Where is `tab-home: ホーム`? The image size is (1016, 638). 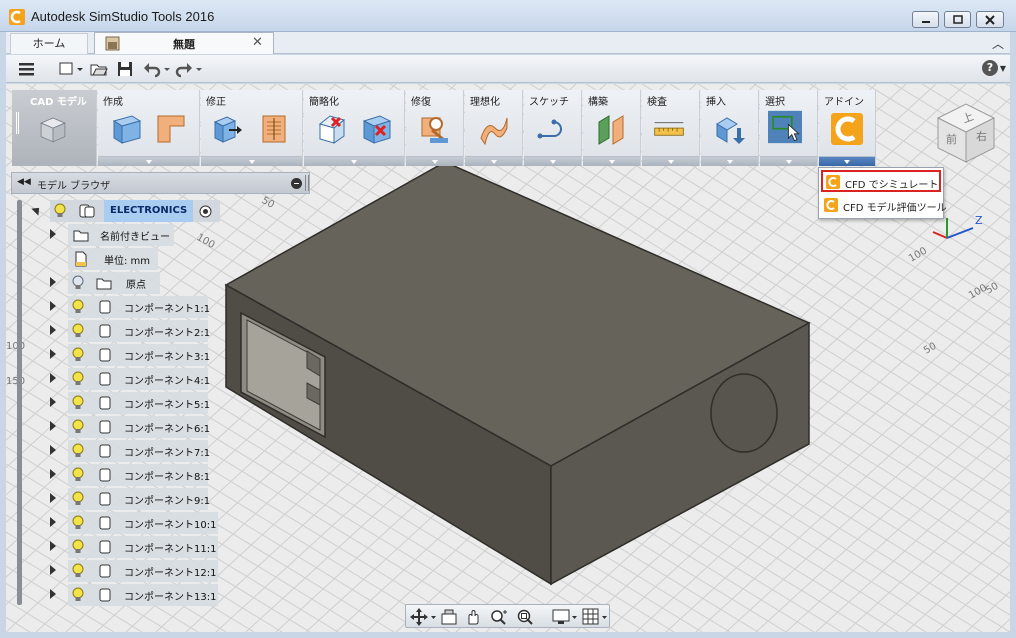
tab-home: ホーム is located at coordinates (49, 43).